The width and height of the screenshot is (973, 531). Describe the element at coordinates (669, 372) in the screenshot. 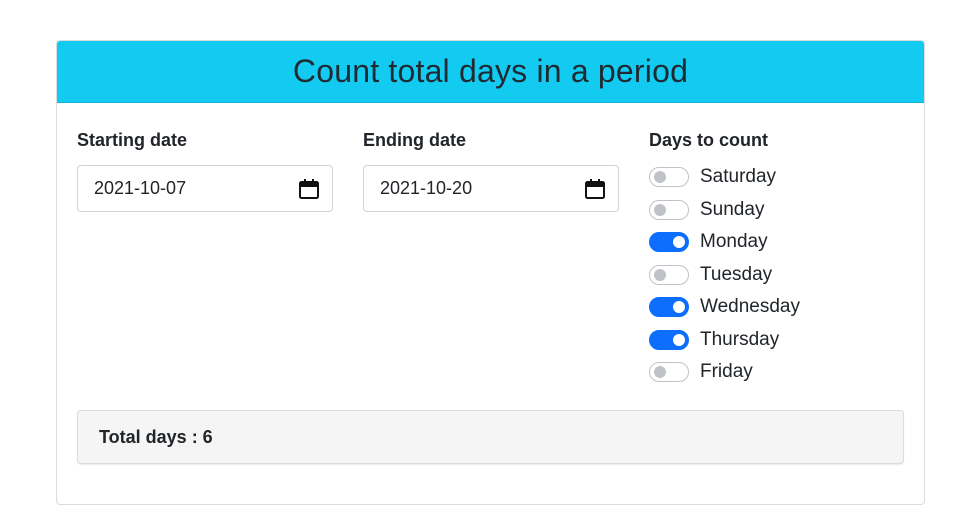

I see `friday-toggle` at that location.